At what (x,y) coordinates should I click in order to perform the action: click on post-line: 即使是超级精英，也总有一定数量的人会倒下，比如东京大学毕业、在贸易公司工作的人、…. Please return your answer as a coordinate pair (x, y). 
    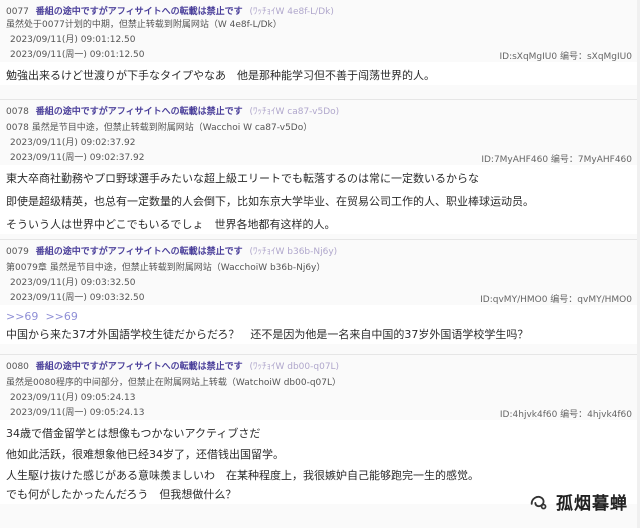
    Looking at the image, I should click on (270, 201).